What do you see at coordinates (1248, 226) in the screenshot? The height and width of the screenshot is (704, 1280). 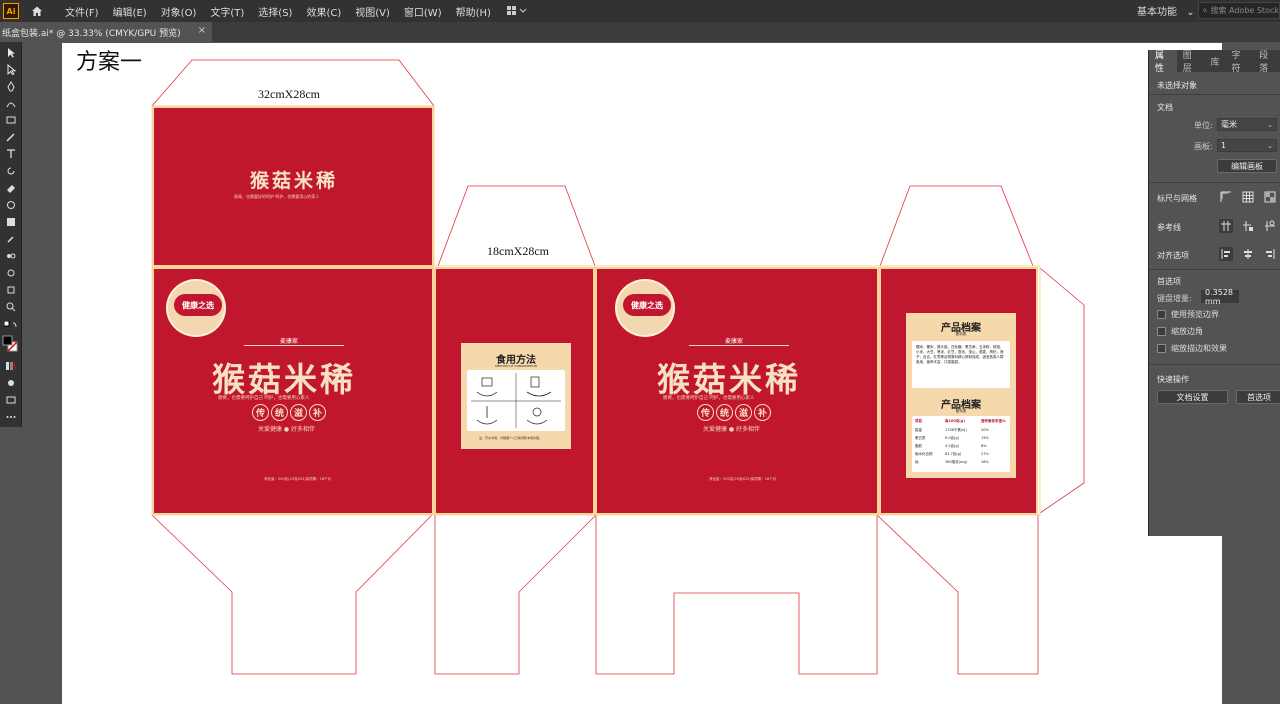 I see `guides-lock-icon` at bounding box center [1248, 226].